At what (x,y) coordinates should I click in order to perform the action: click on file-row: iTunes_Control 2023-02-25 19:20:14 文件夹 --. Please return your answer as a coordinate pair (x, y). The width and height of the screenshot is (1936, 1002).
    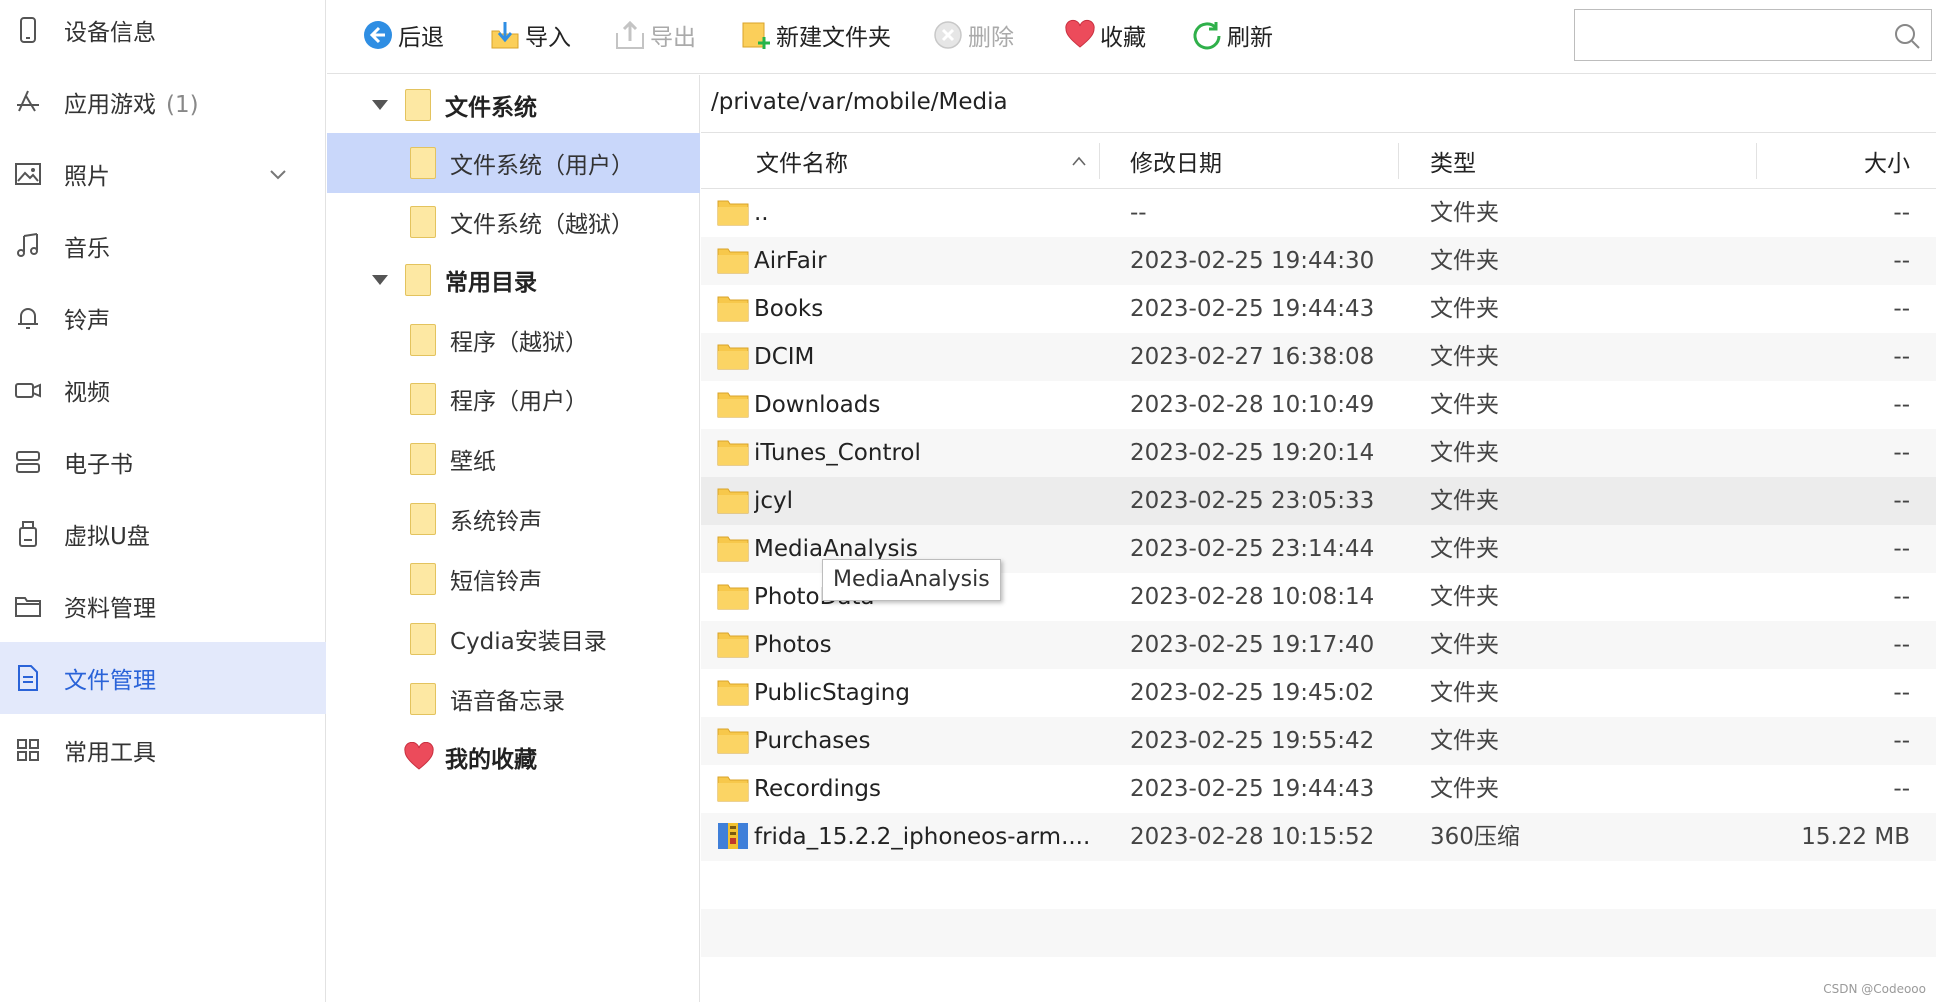
    Looking at the image, I should click on (1318, 453).